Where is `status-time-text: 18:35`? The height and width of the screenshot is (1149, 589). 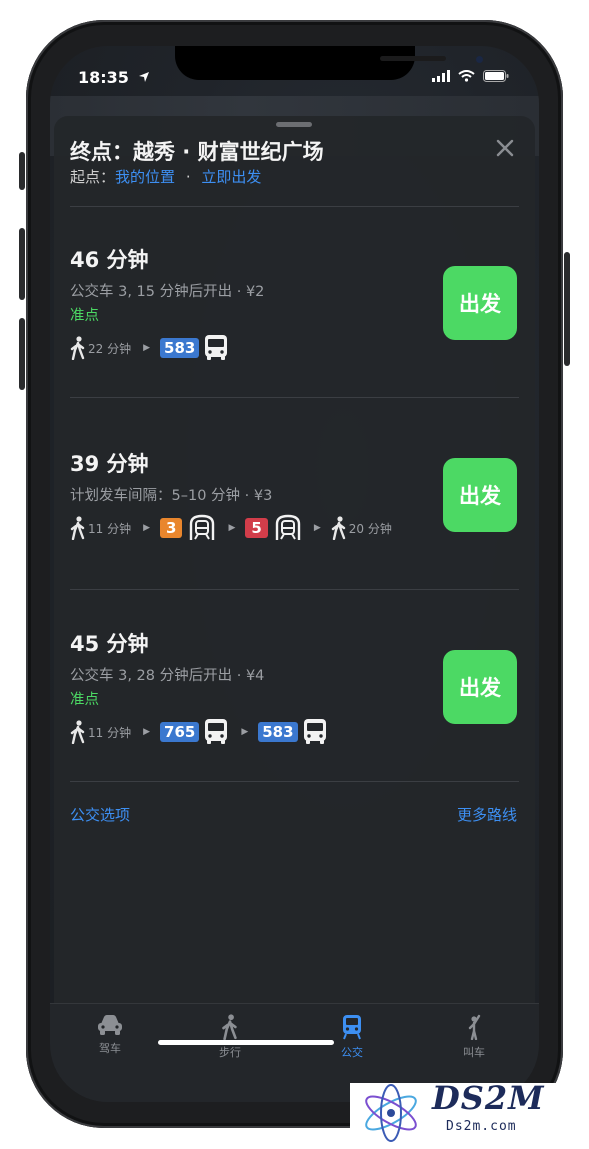 status-time-text: 18:35 is located at coordinates (103, 77).